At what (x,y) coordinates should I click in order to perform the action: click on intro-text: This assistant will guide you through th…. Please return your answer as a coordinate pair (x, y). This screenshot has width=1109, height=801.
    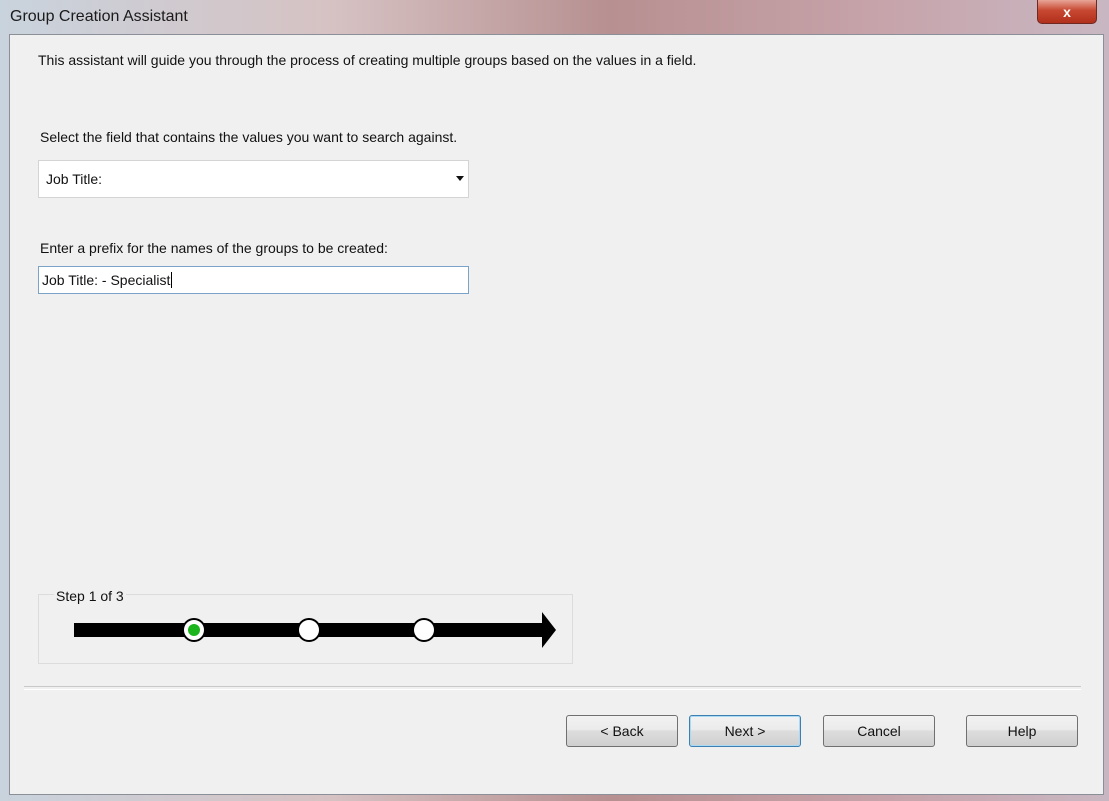
    Looking at the image, I should click on (367, 60).